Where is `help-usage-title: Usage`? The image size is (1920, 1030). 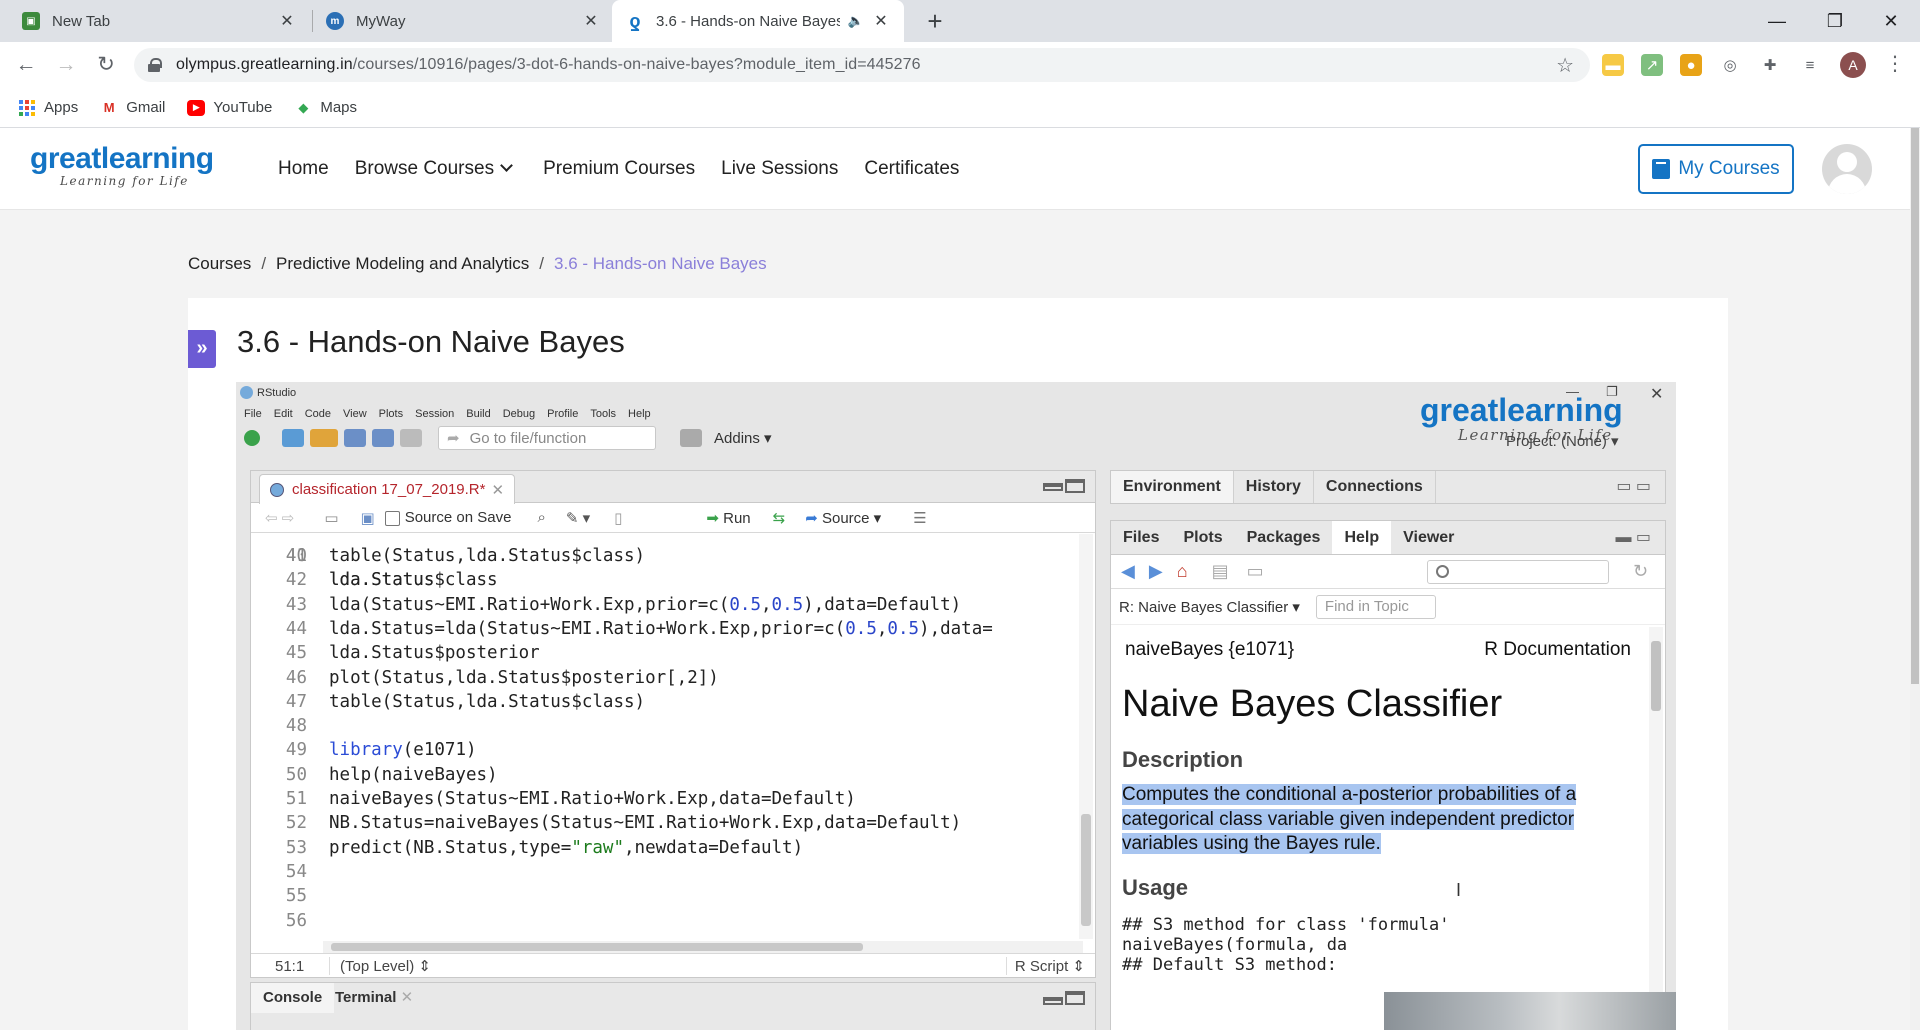
help-usage-title: Usage is located at coordinates (1155, 887).